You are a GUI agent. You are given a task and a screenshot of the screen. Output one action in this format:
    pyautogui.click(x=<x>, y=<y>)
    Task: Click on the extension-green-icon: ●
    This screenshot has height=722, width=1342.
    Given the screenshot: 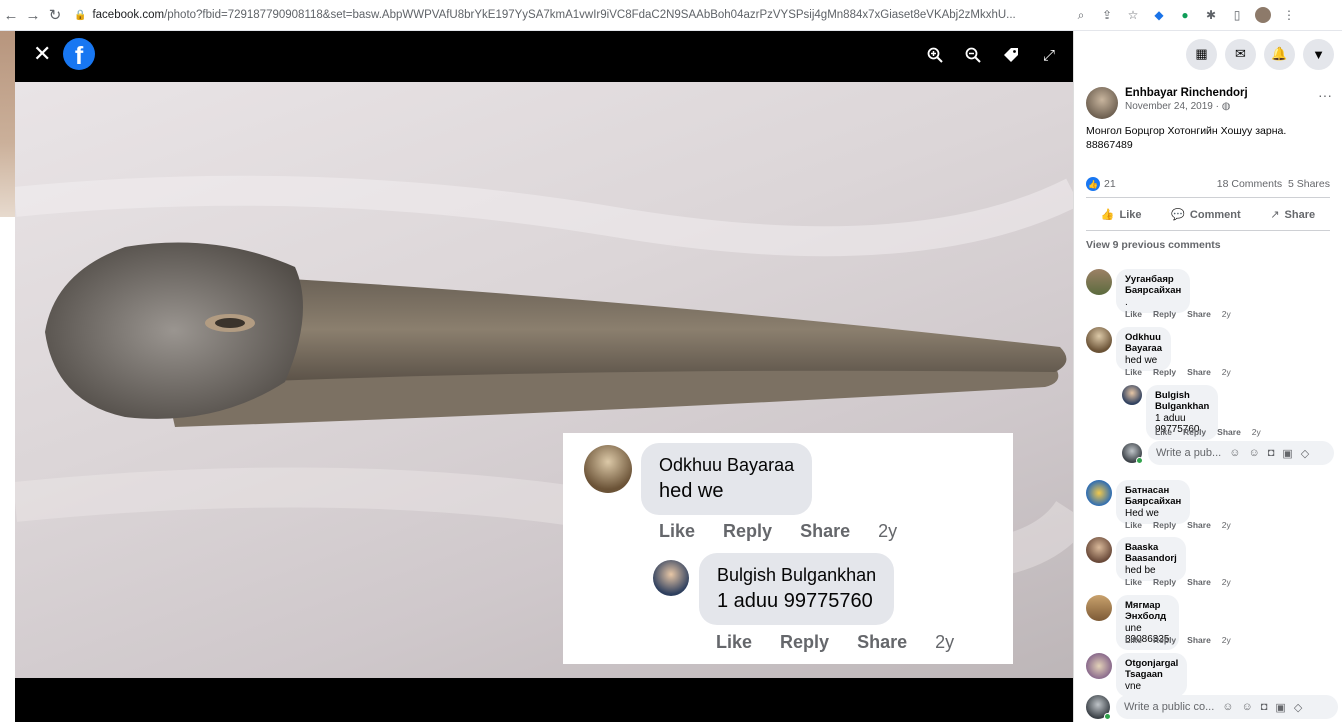 What is the action you would take?
    pyautogui.click(x=1185, y=15)
    